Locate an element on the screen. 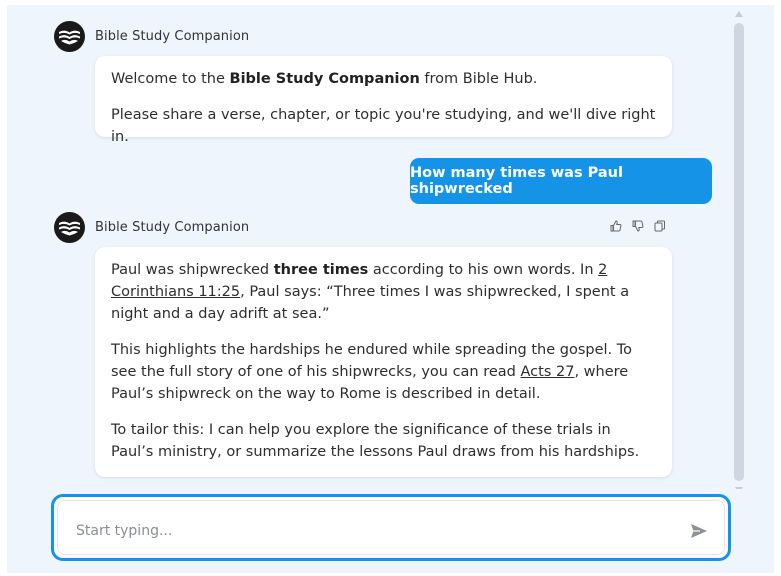  message-input is located at coordinates (356, 531).